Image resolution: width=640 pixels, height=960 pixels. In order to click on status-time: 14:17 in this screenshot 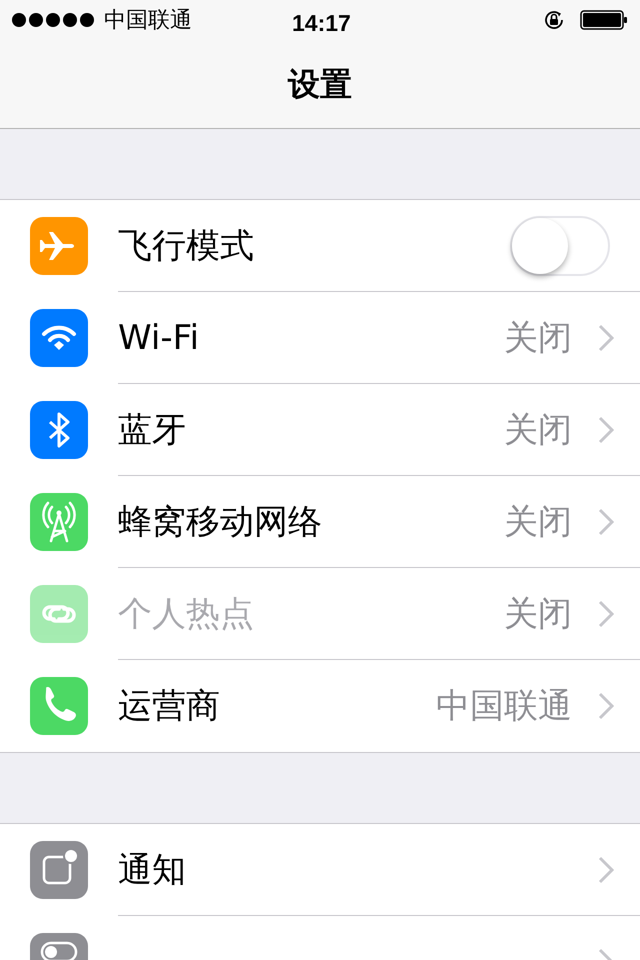, I will do `click(321, 23)`.